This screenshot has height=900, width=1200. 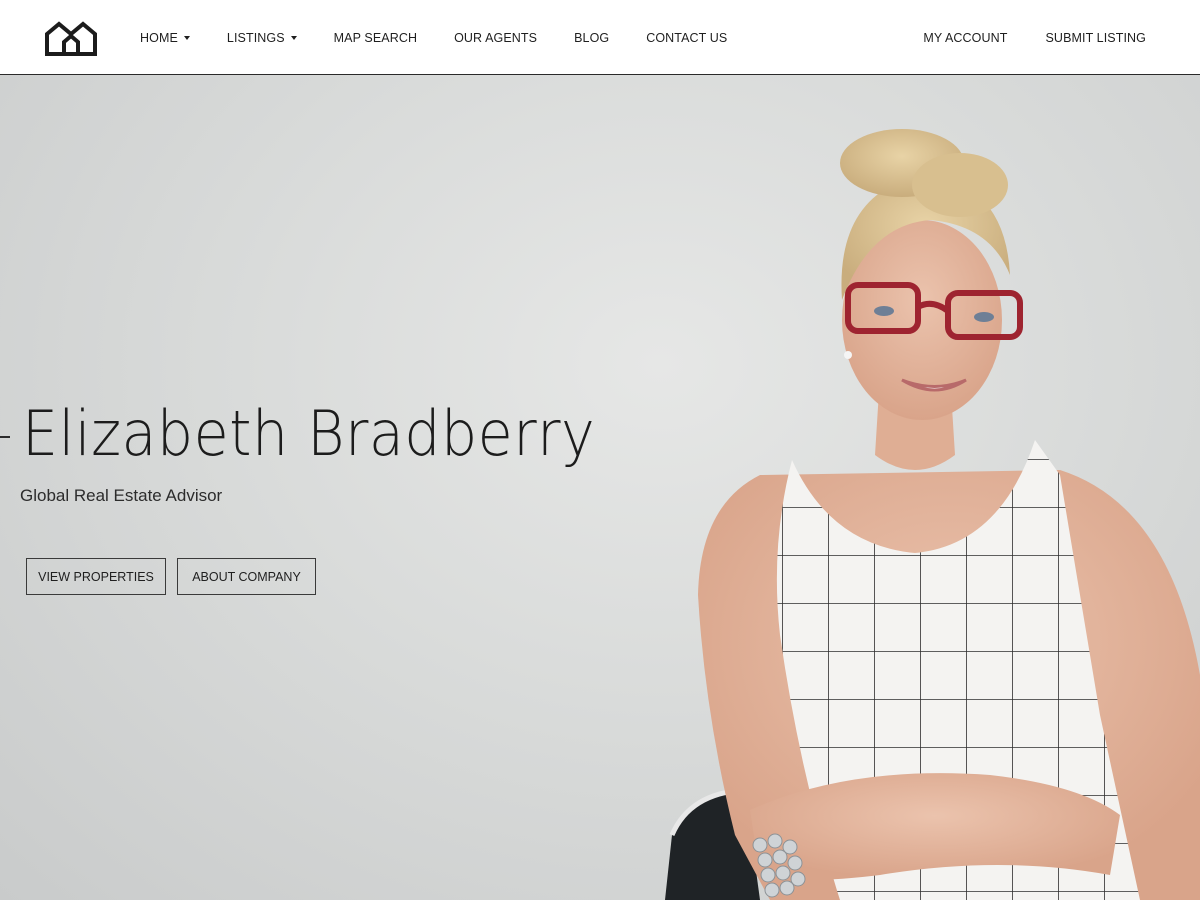 I want to click on nav-submit-listing: SUBMIT LISTING, so click(x=1096, y=38).